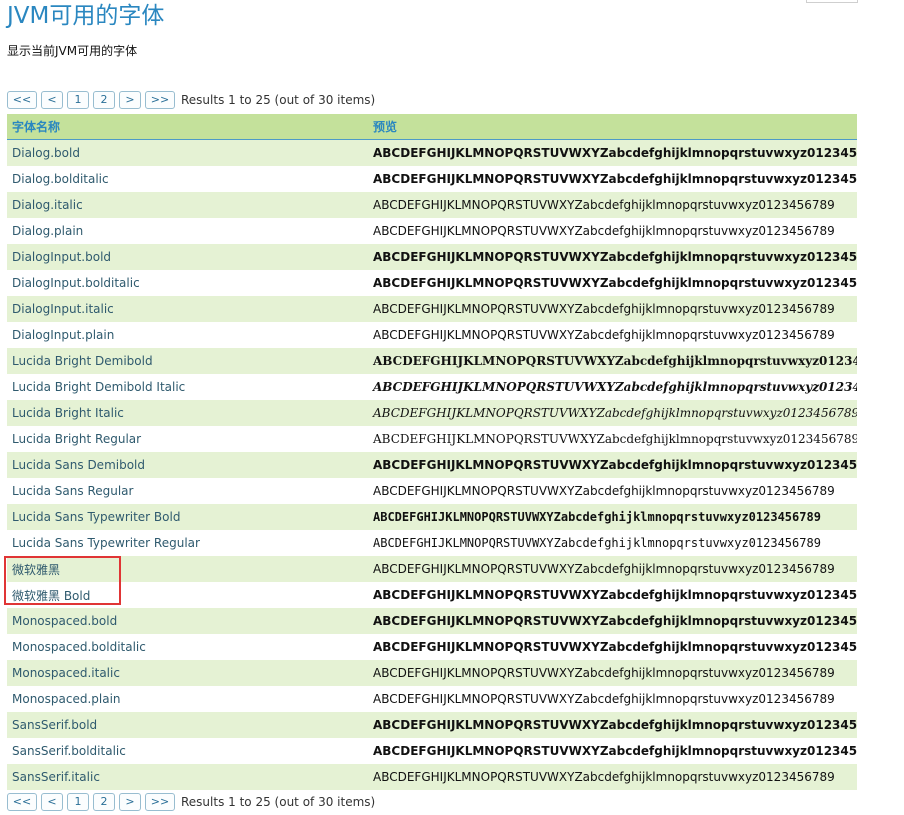 This screenshot has width=904, height=815. Describe the element at coordinates (187, 491) in the screenshot. I see `font-name-cell: Lucida Sans Regular` at that location.